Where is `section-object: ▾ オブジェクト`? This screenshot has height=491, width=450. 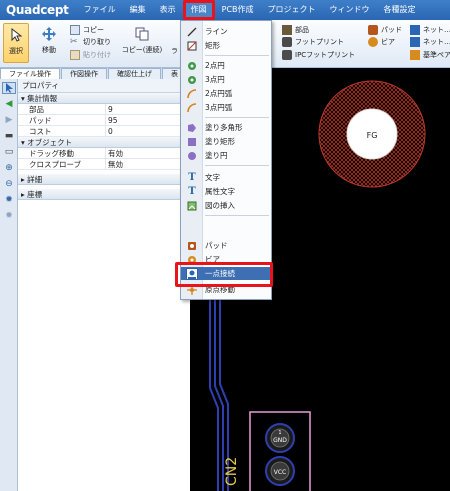 section-object: ▾ オブジェクト is located at coordinates (104, 142).